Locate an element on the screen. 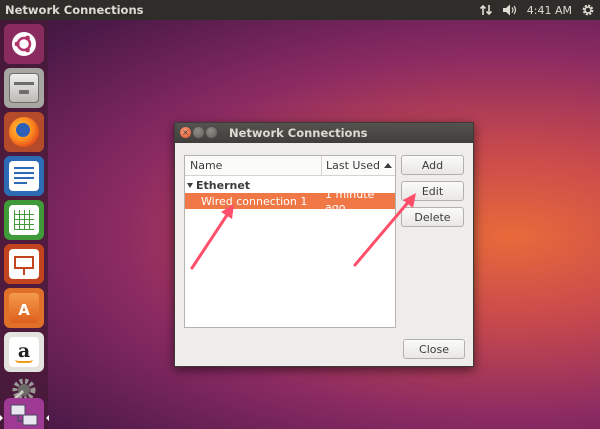 This screenshot has width=600, height=429. running-indicator is located at coordinates (1, 418).